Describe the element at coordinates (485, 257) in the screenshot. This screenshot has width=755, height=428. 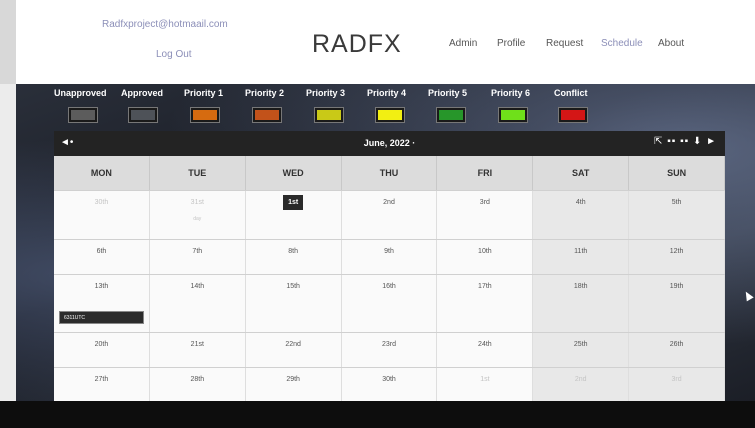
I see `day-cell: 10th` at that location.